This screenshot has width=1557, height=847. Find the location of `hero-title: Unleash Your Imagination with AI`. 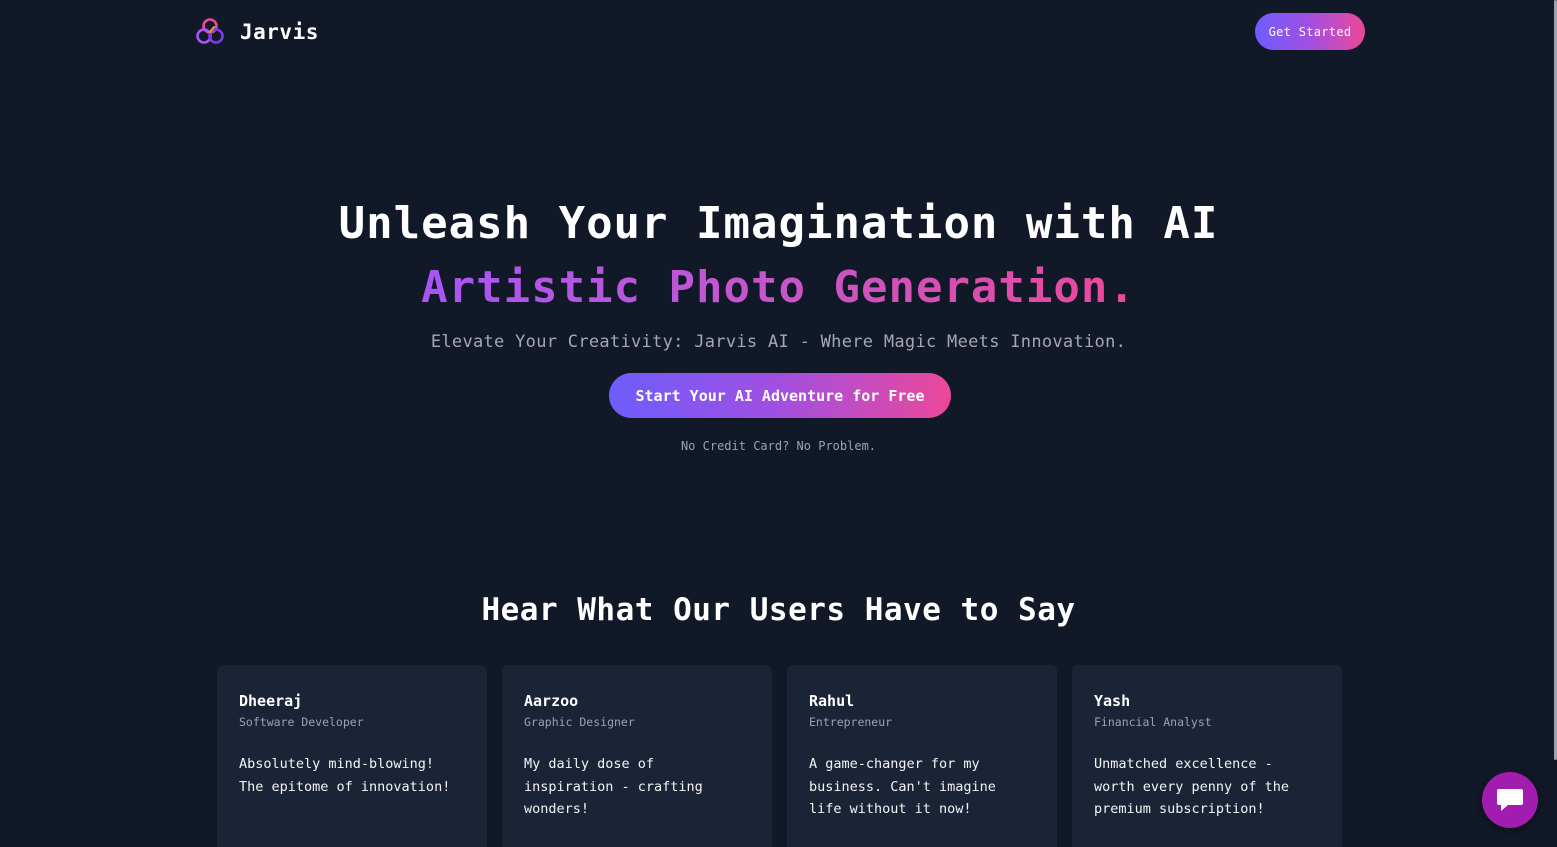

hero-title: Unleash Your Imagination with AI is located at coordinates (778, 223).